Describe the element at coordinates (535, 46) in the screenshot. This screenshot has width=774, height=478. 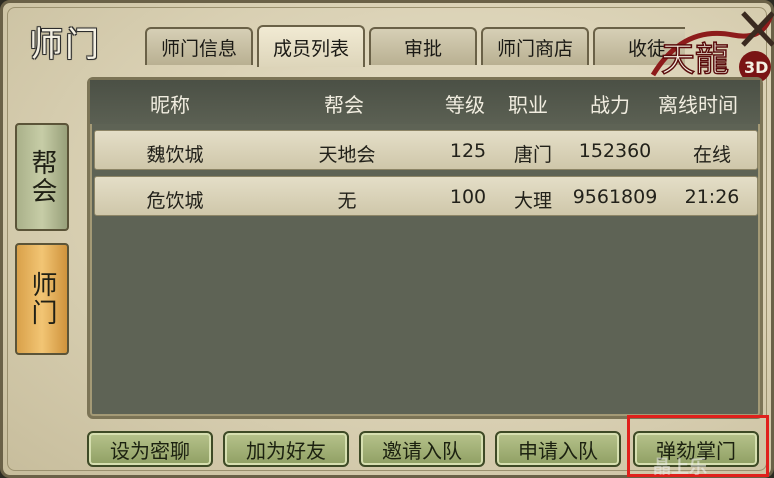
I see `tab-school-shop: 师门商店` at that location.